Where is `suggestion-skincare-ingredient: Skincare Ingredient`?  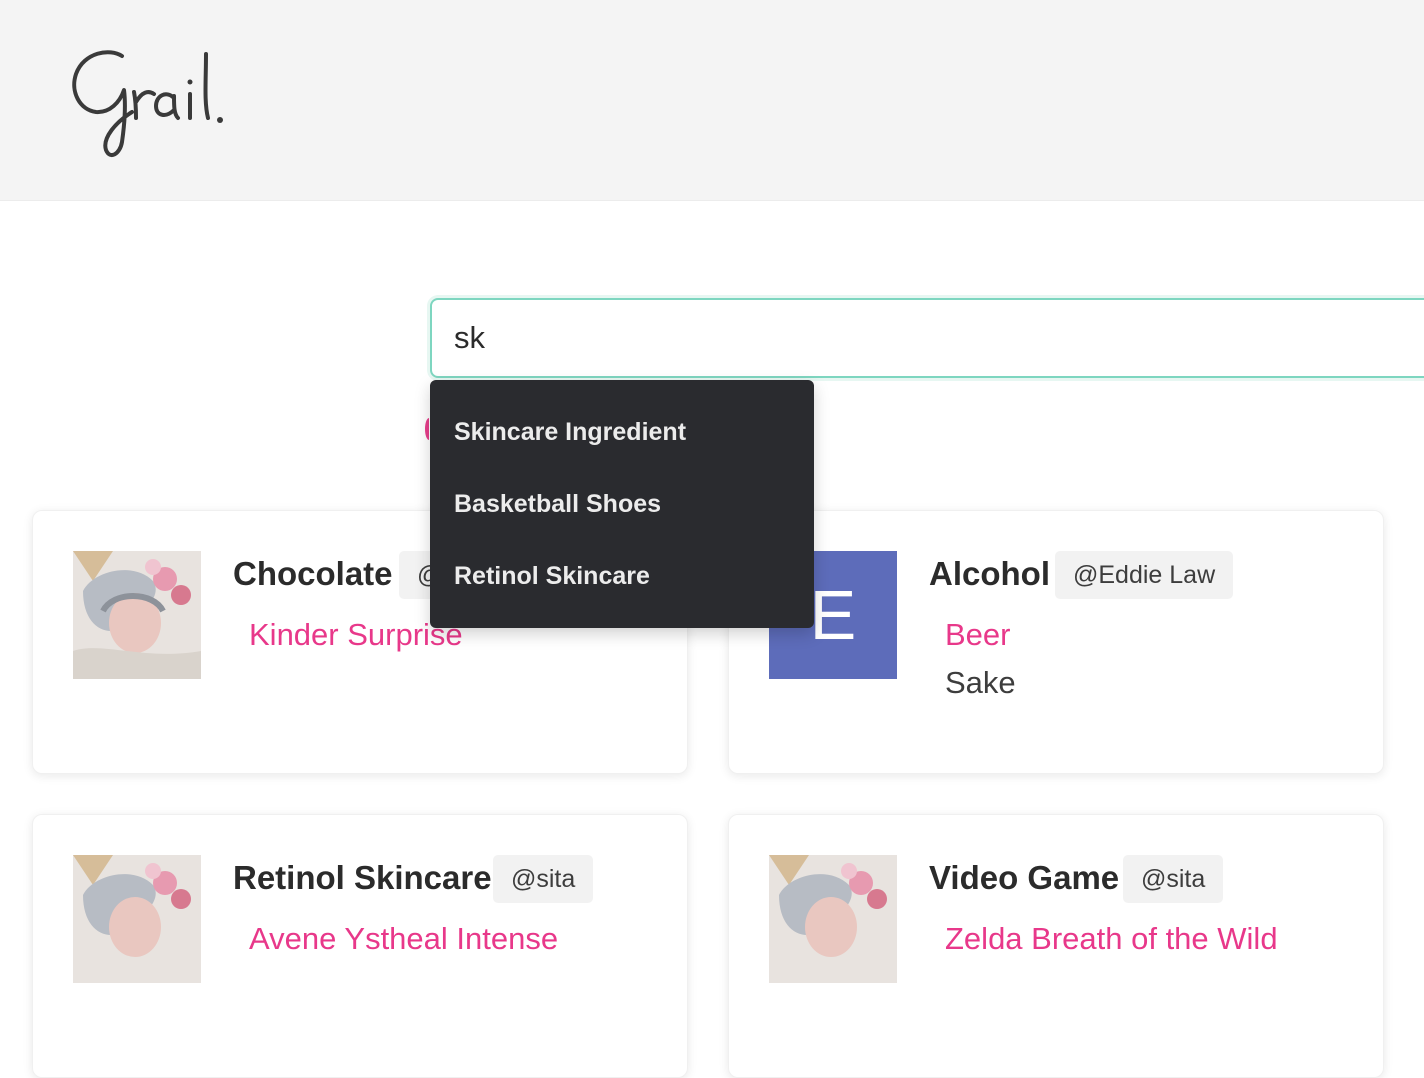
suggestion-skincare-ingredient: Skincare Ingredient is located at coordinates (622, 444).